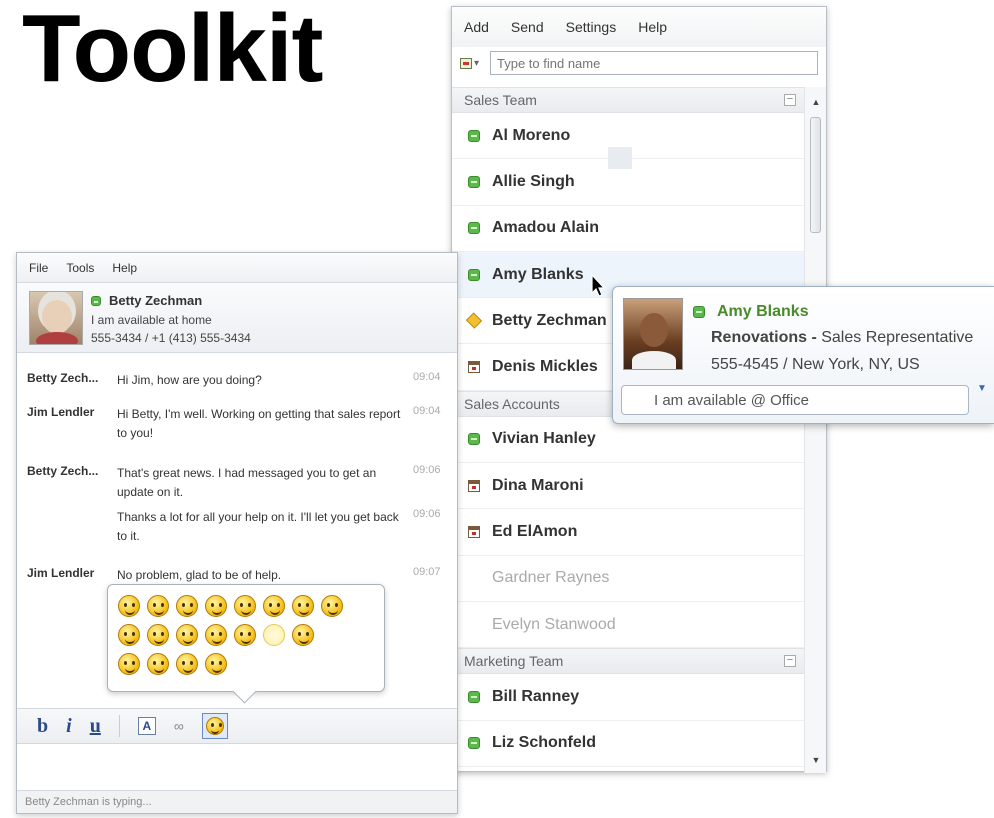 The image size is (994, 818). What do you see at coordinates (95, 726) in the screenshot?
I see `underline-button: u` at bounding box center [95, 726].